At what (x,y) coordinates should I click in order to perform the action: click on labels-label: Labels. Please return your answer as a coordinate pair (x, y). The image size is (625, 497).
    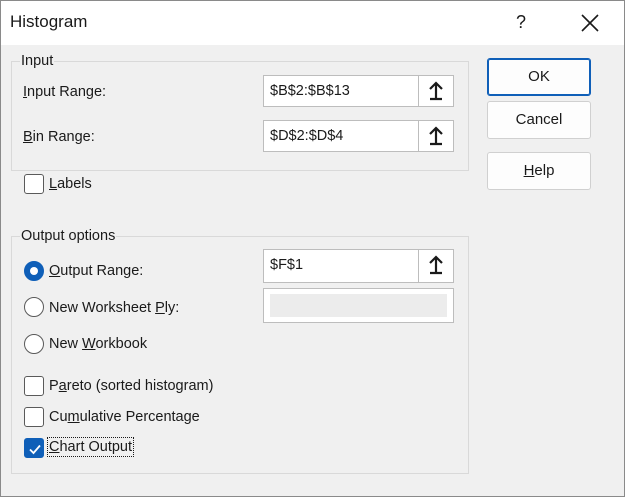
    Looking at the image, I should click on (70, 184).